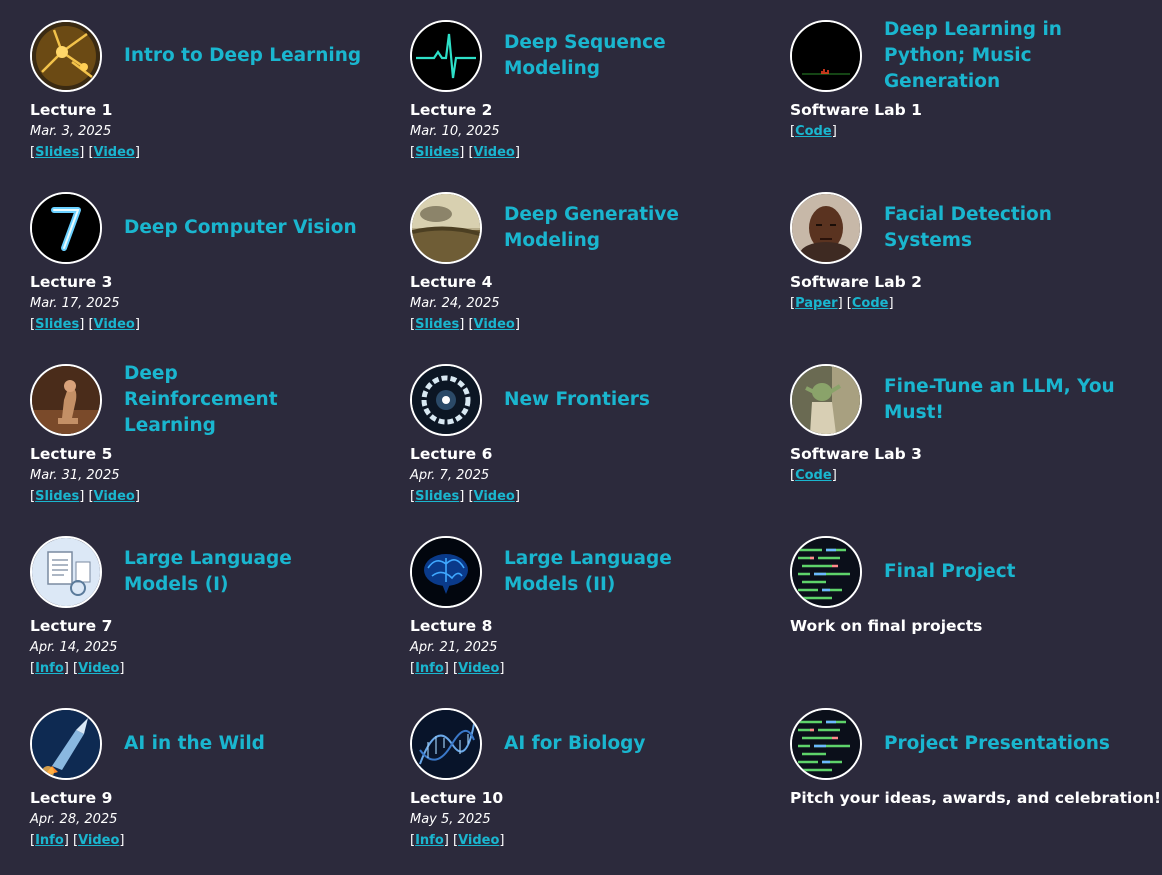  Describe the element at coordinates (1009, 228) in the screenshot. I see `card-title-link: Facial Detection Systems` at that location.